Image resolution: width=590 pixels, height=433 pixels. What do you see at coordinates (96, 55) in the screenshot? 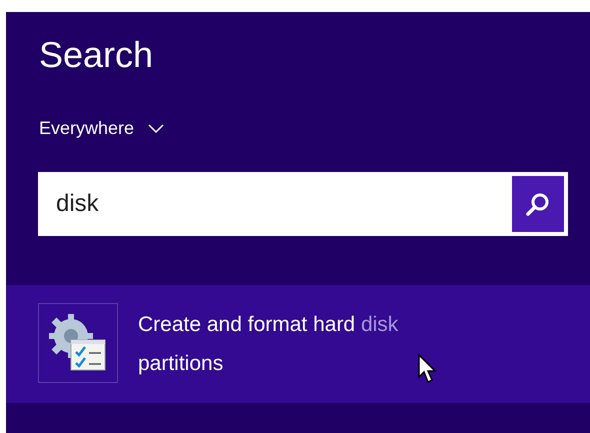
I see `search-title: Search` at bounding box center [96, 55].